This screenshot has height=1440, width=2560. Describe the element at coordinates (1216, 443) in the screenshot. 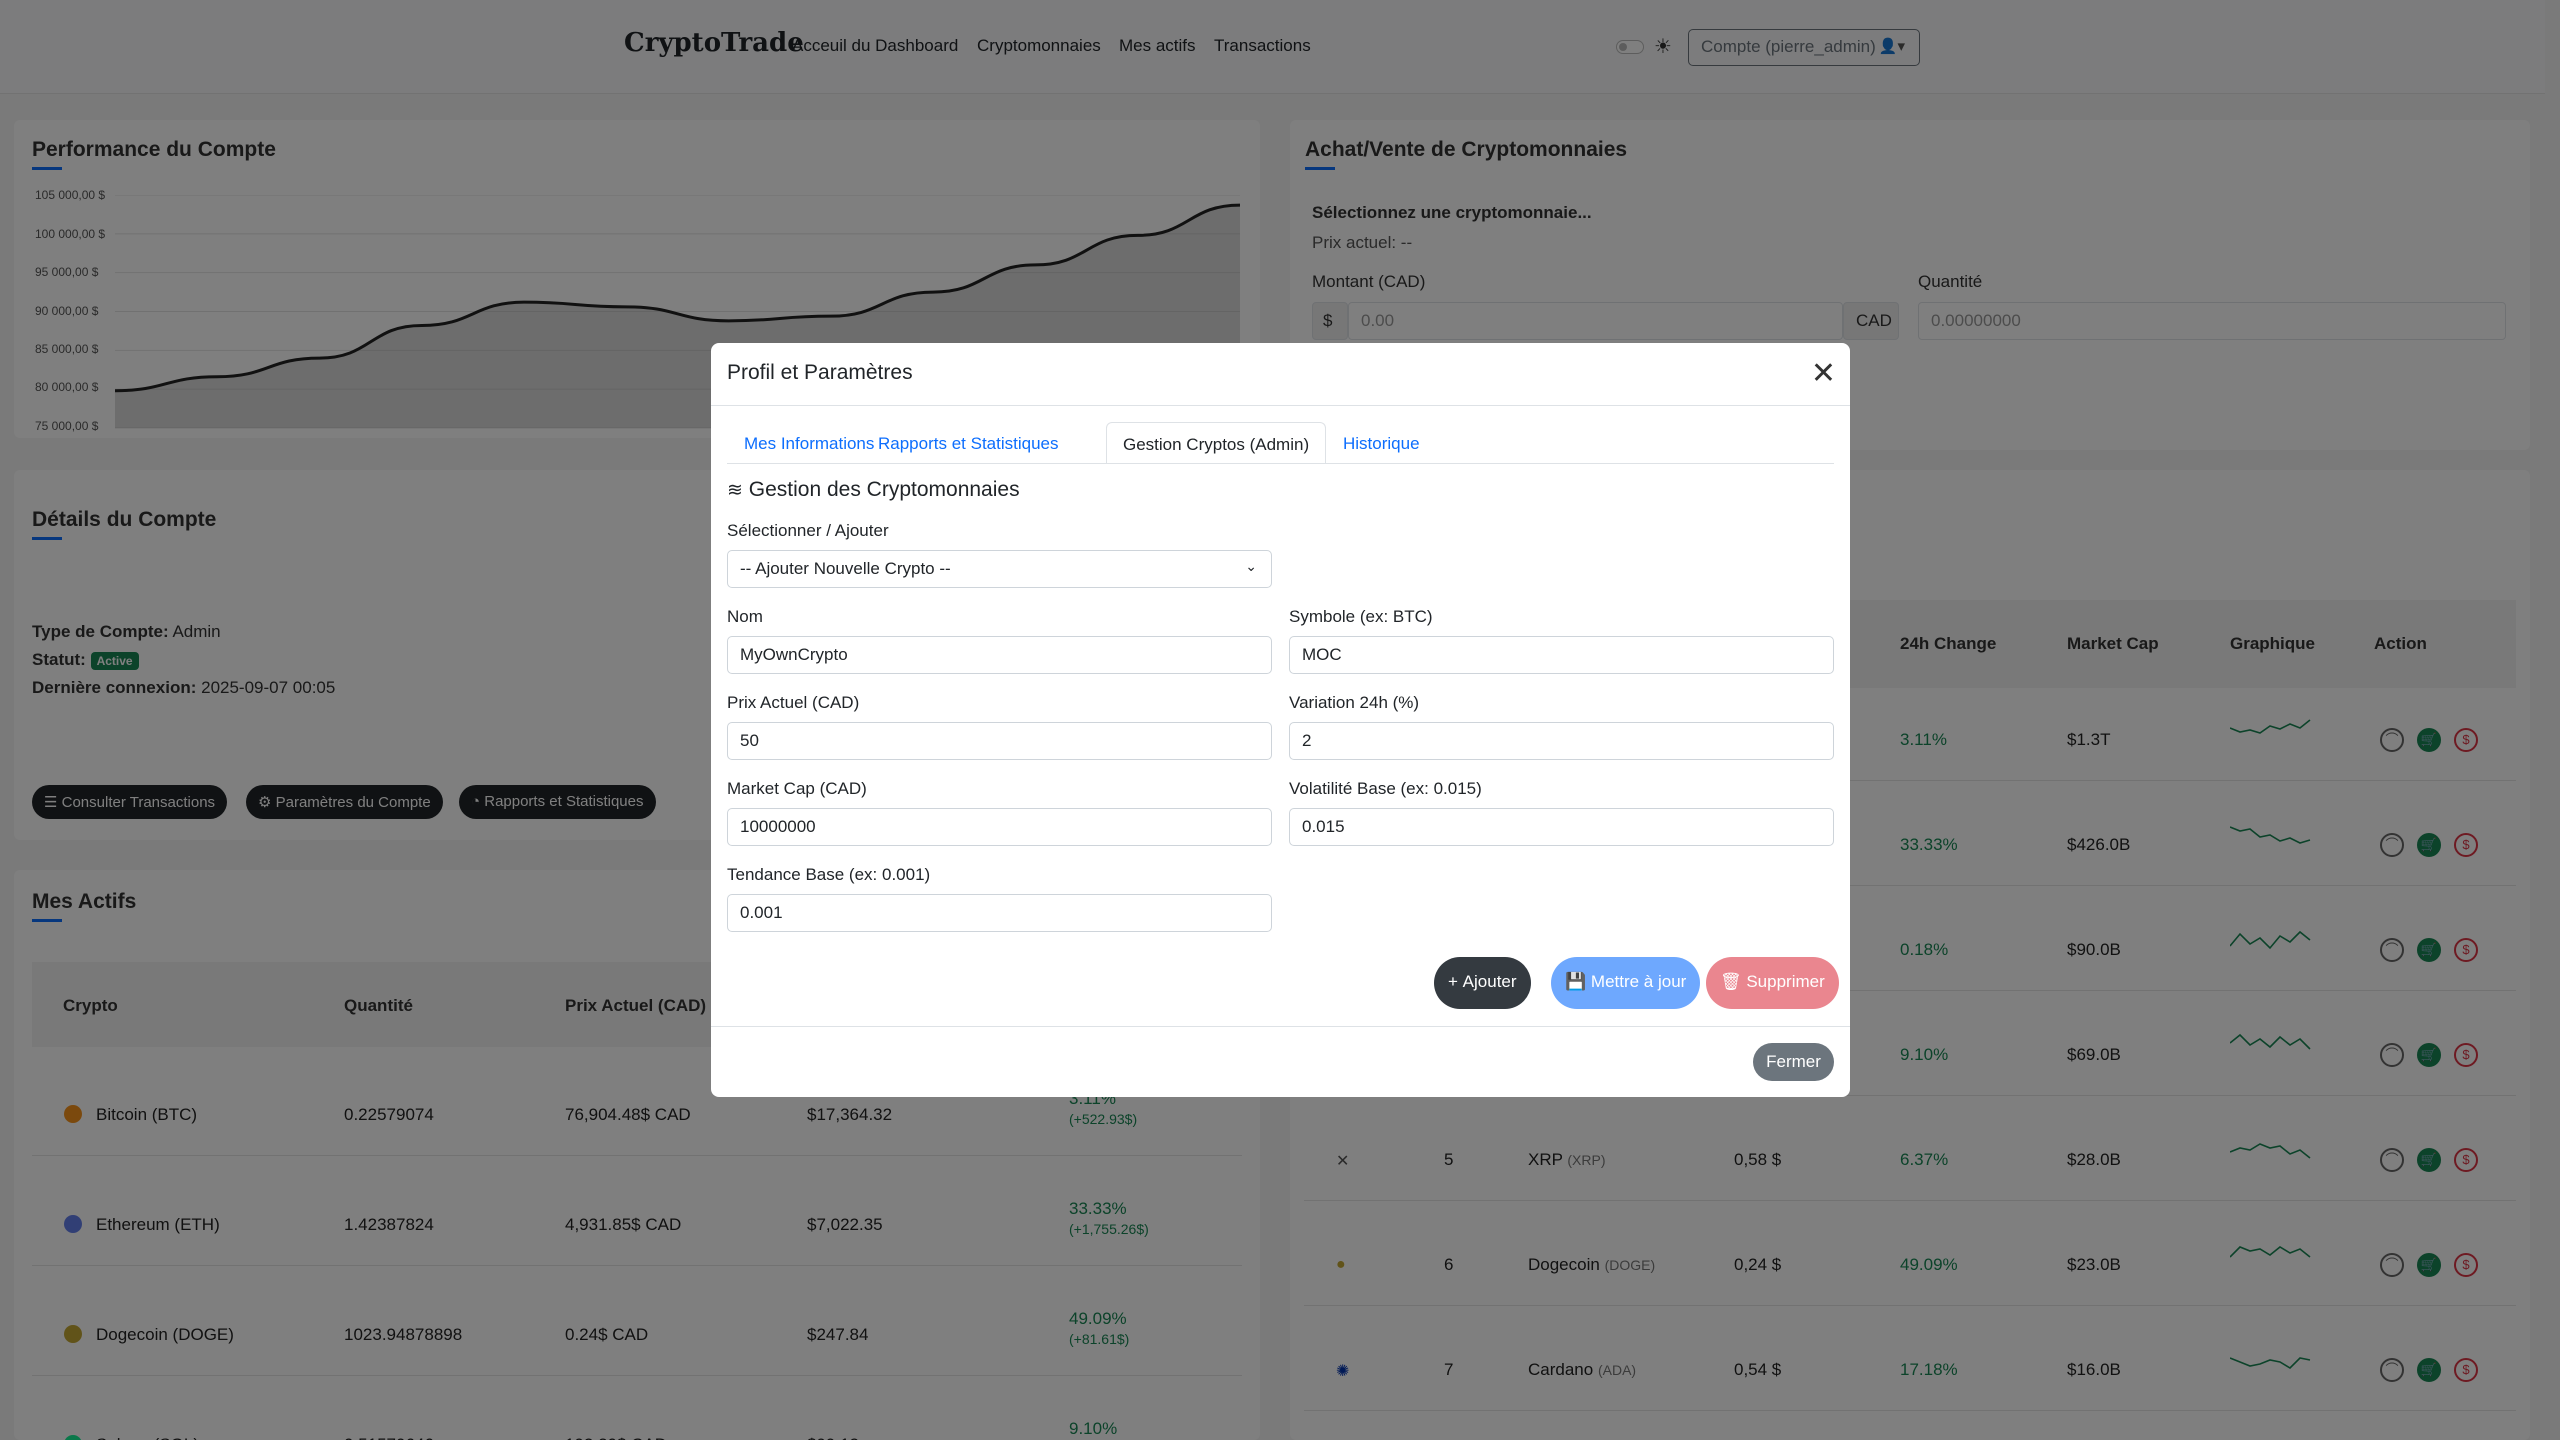

I see `tab-crypto-admin: Gestion Cryptos (Admin)` at that location.